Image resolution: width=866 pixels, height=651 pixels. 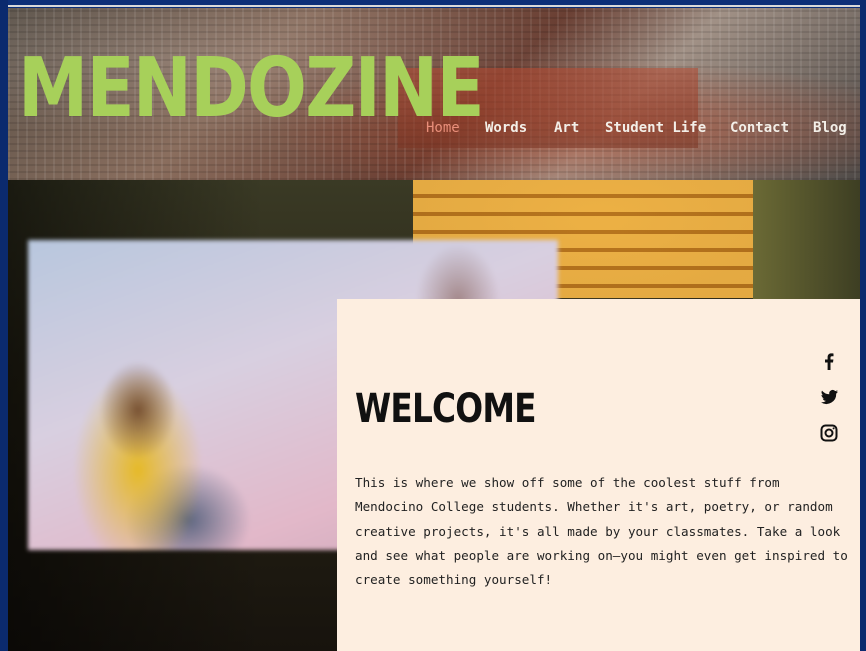 I want to click on instagram-icon, so click(x=829, y=433).